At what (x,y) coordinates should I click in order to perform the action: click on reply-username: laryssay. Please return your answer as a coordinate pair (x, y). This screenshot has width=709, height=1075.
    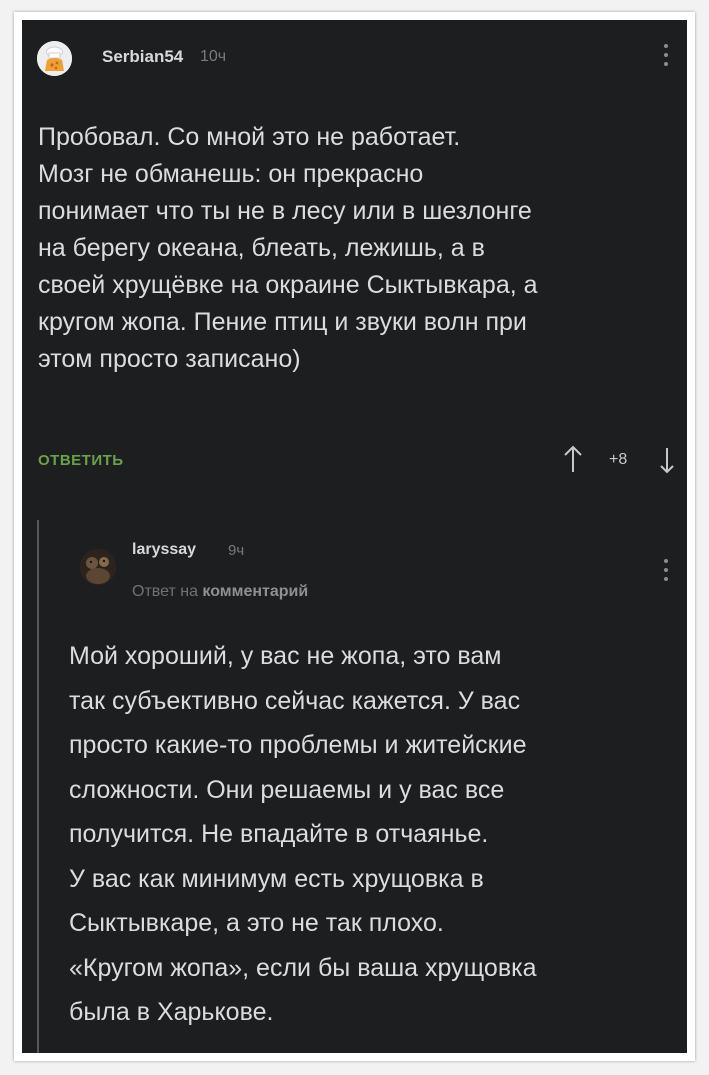
    Looking at the image, I should click on (164, 550).